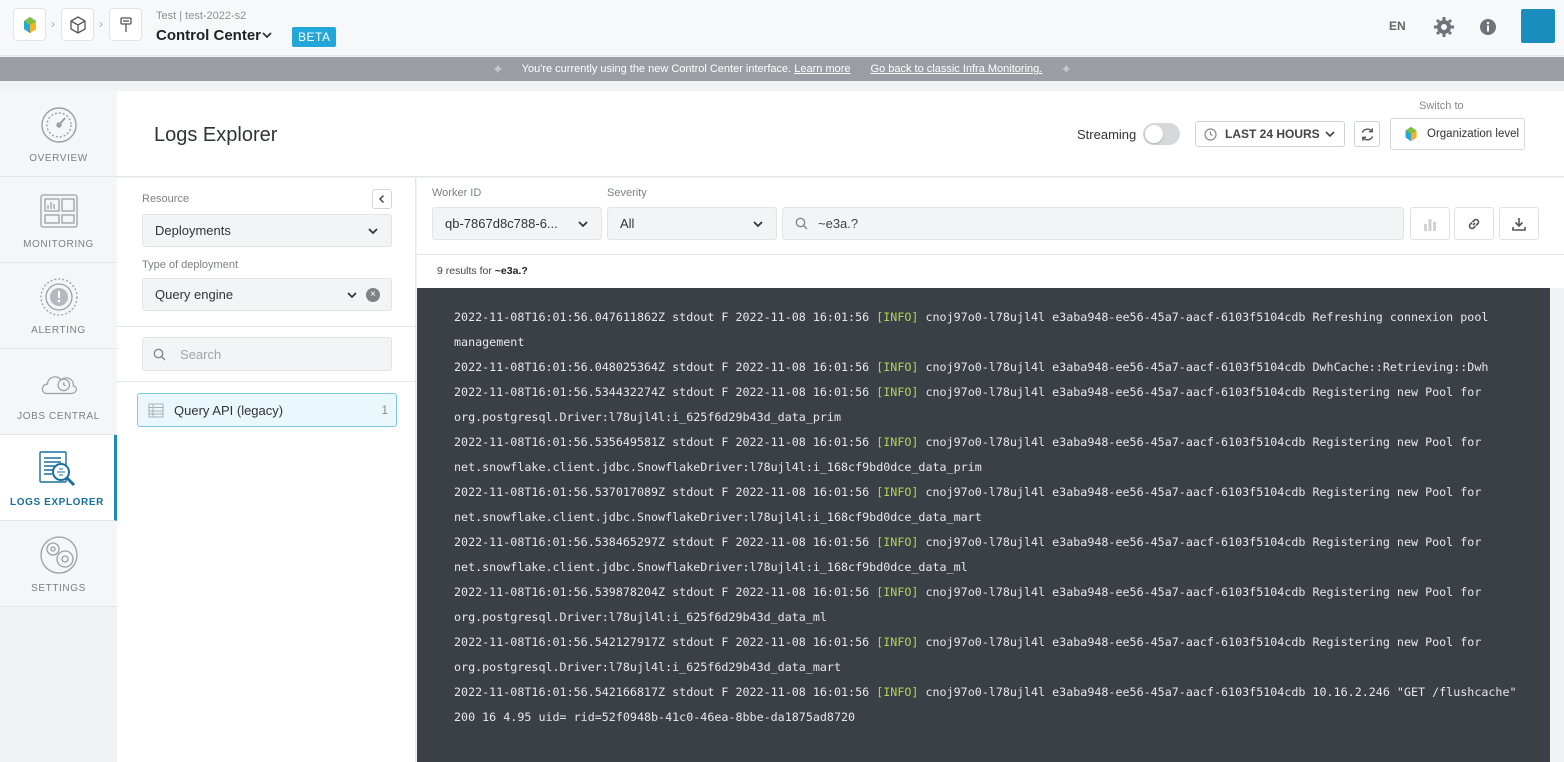 The image size is (1564, 762). I want to click on refresh-button, so click(1367, 134).